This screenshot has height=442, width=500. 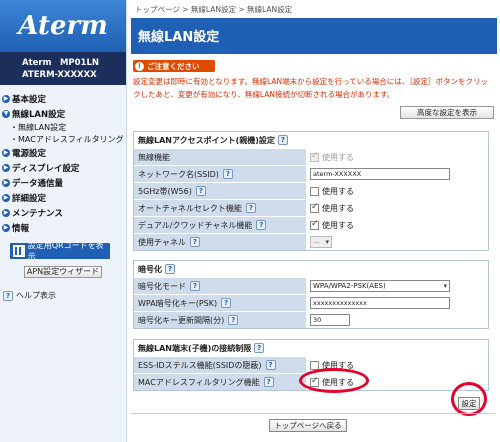 I want to click on encryption-mode-select: WPA/WPA2-PSK(AES) ▾, so click(x=380, y=286).